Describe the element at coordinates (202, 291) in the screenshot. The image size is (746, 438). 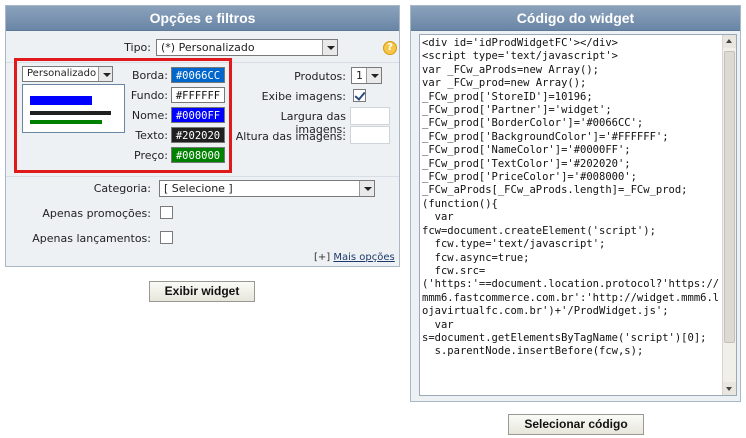
I see `exibir-widget-button: Exibir widget` at that location.